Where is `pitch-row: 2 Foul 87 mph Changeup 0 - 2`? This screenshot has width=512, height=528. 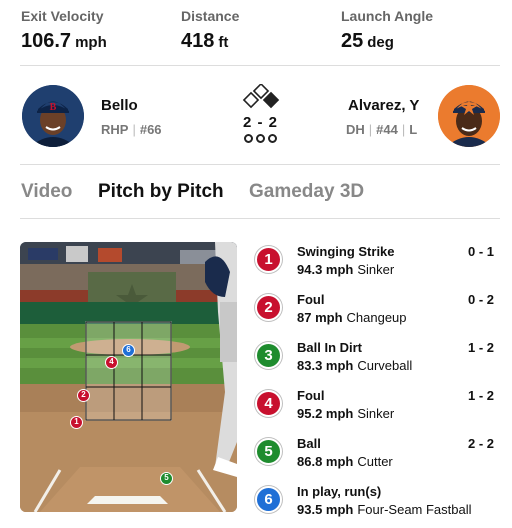
pitch-row: 2 Foul 87 mph Changeup 0 - 2 is located at coordinates (377, 315).